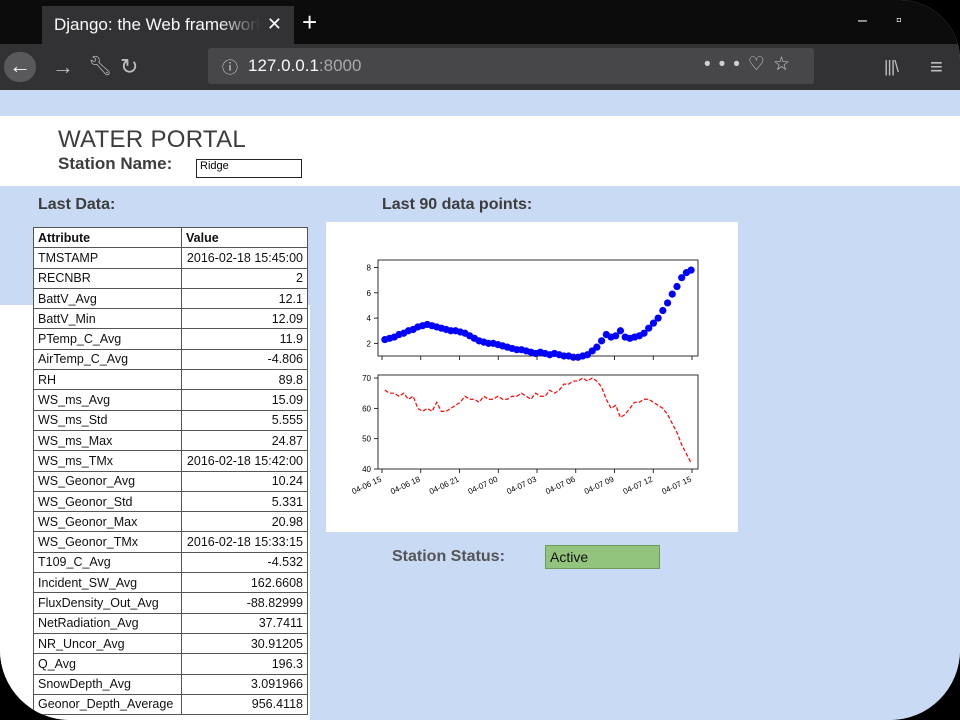 The height and width of the screenshot is (720, 960). What do you see at coordinates (369, 318) in the screenshot?
I see `top-y-tick-label: 4` at bounding box center [369, 318].